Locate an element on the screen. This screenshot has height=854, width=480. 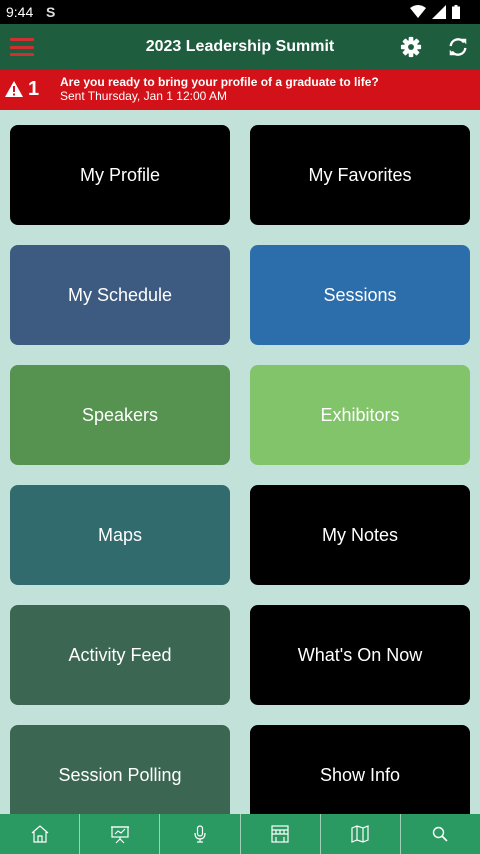
status-icons is located at coordinates (435, 12).